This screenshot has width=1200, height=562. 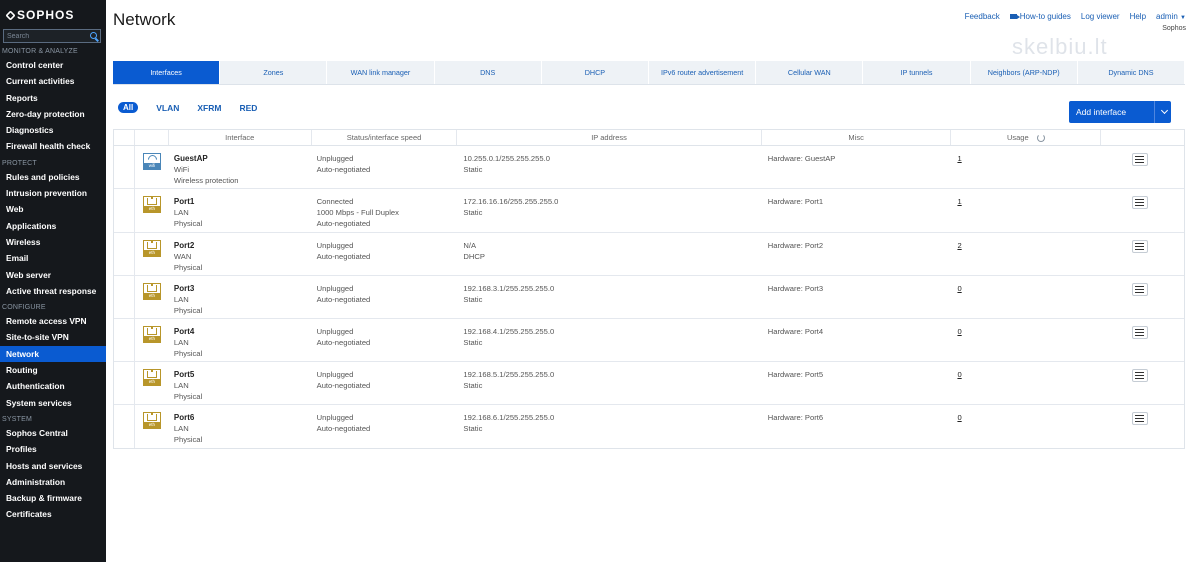 I want to click on sidebar-item-routing: Routing, so click(x=53, y=370).